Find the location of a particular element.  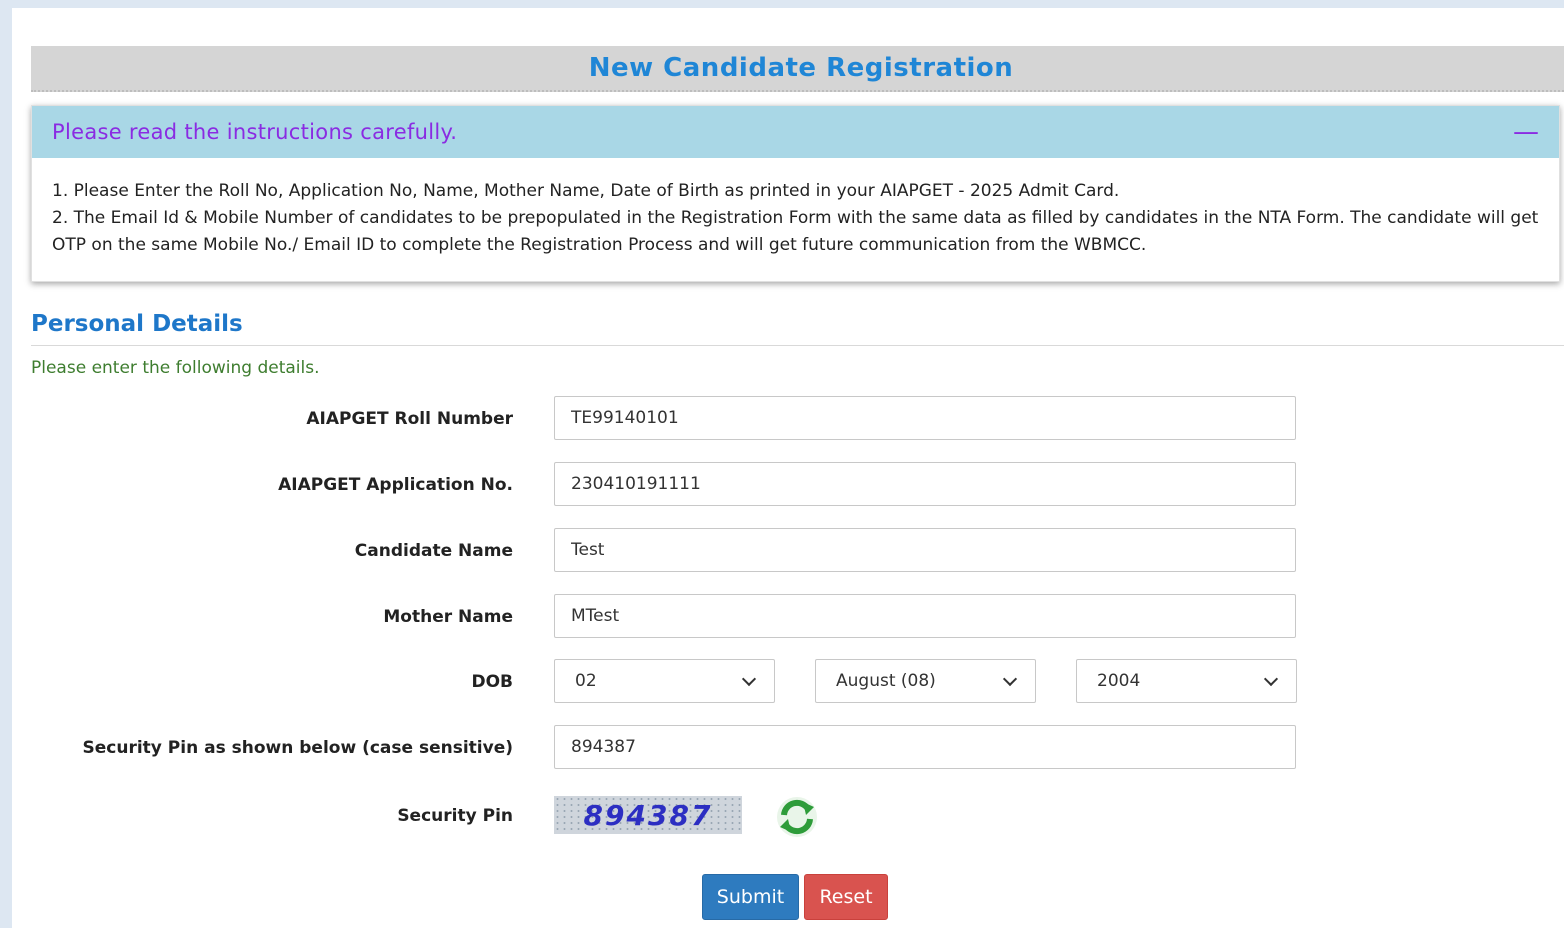

dob-day-select: 02 is located at coordinates (664, 681).